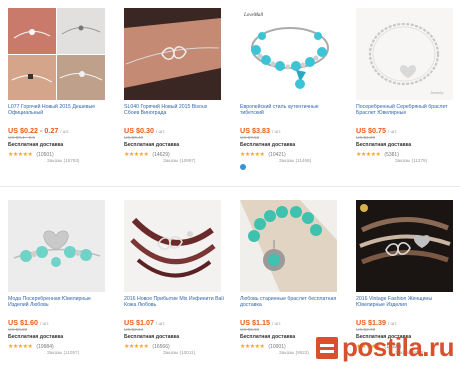 This screenshot has width=460, height=371. I want to click on product-price: US $0.30/ шт., so click(144, 130).